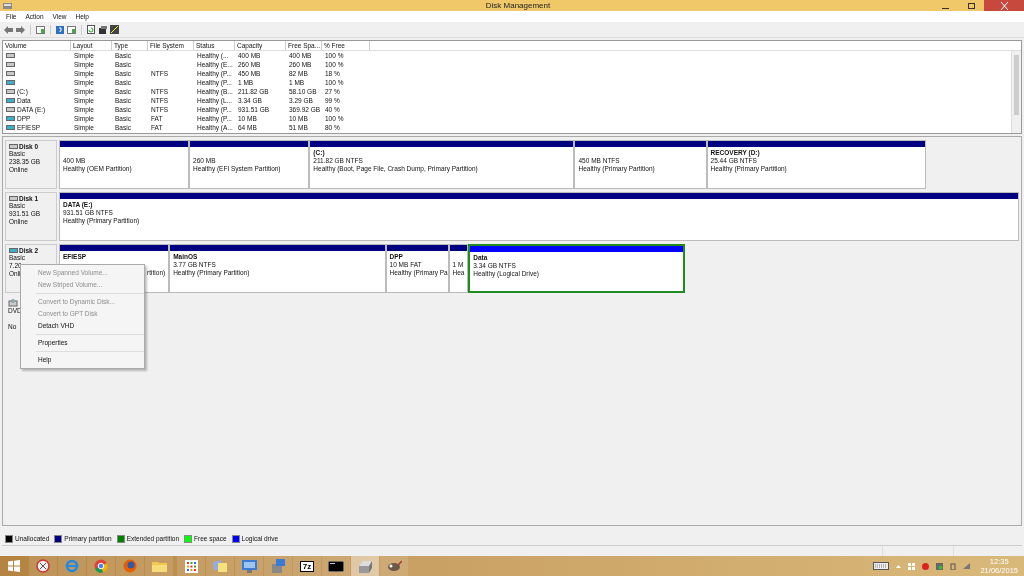  I want to click on window-title: Disk Management, so click(518, 5).